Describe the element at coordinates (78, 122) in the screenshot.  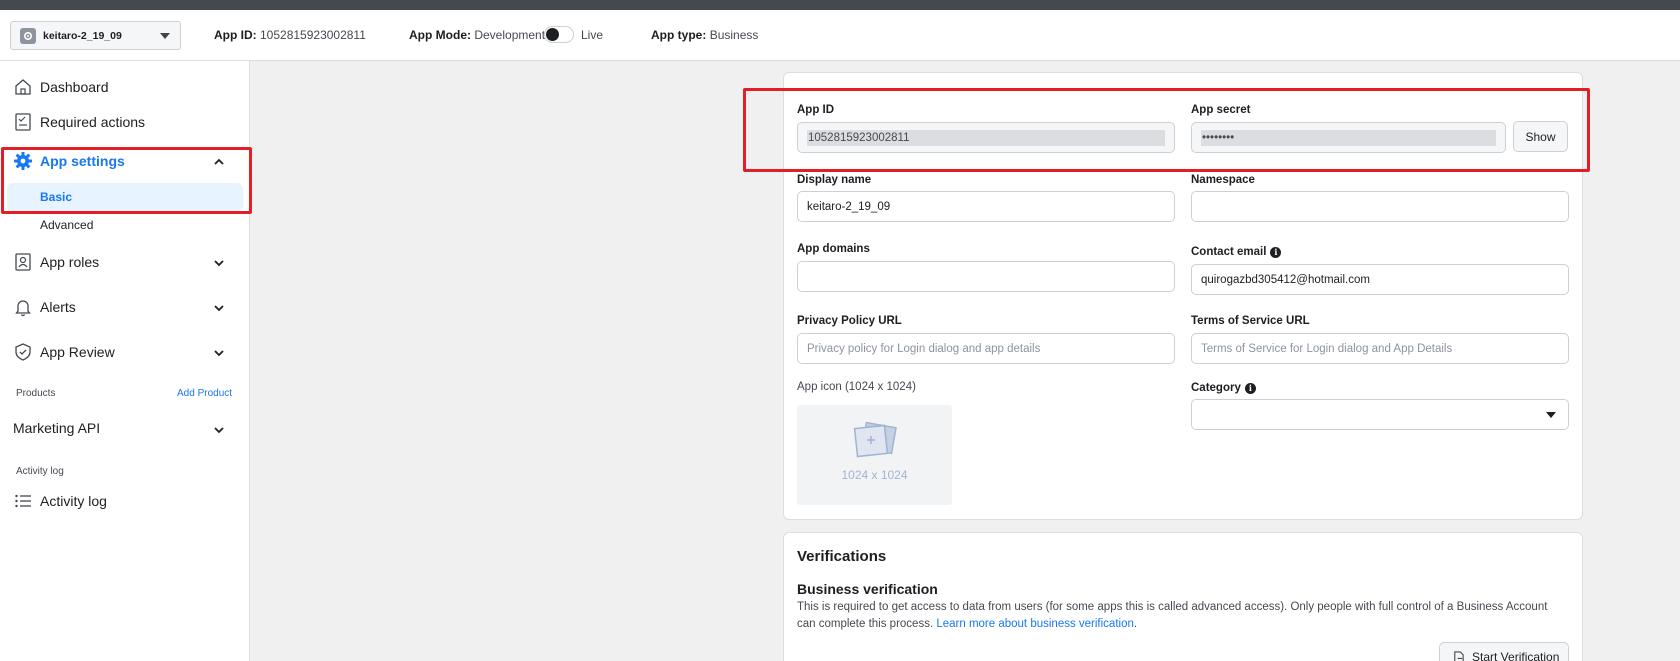
I see `sidebar-item-required-actions: Required actions` at that location.